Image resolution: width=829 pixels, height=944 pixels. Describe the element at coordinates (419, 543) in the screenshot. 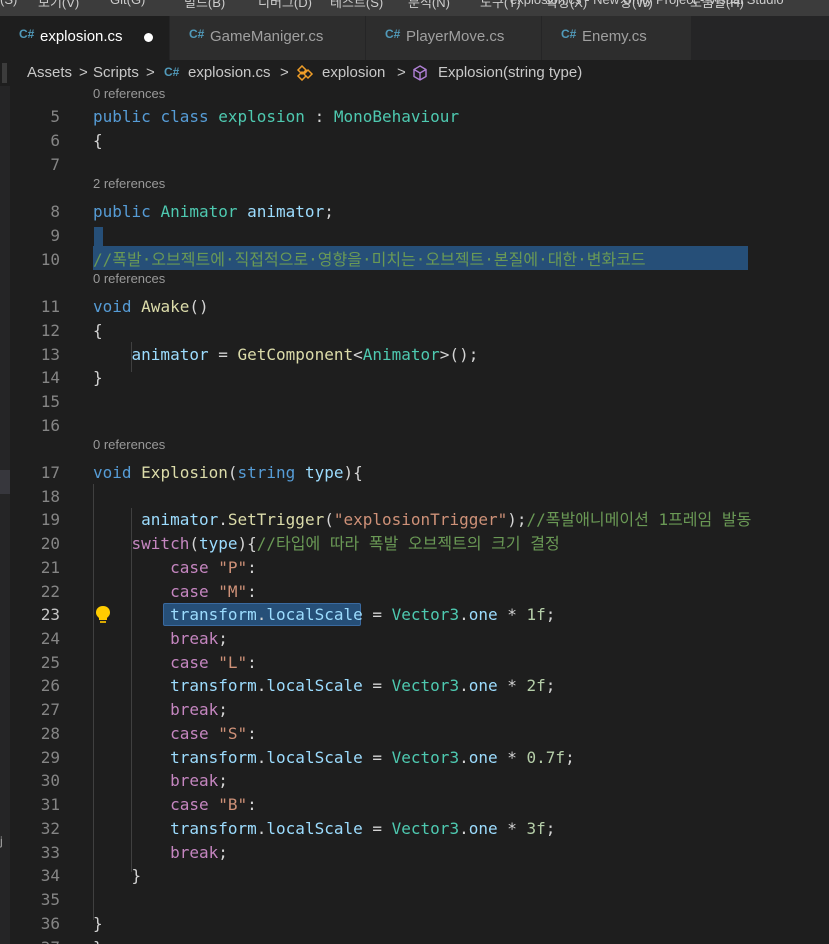

I see `code-line: 20 switch(type){//타입에 따라 폭발 오브젝트의 크기 결정` at that location.